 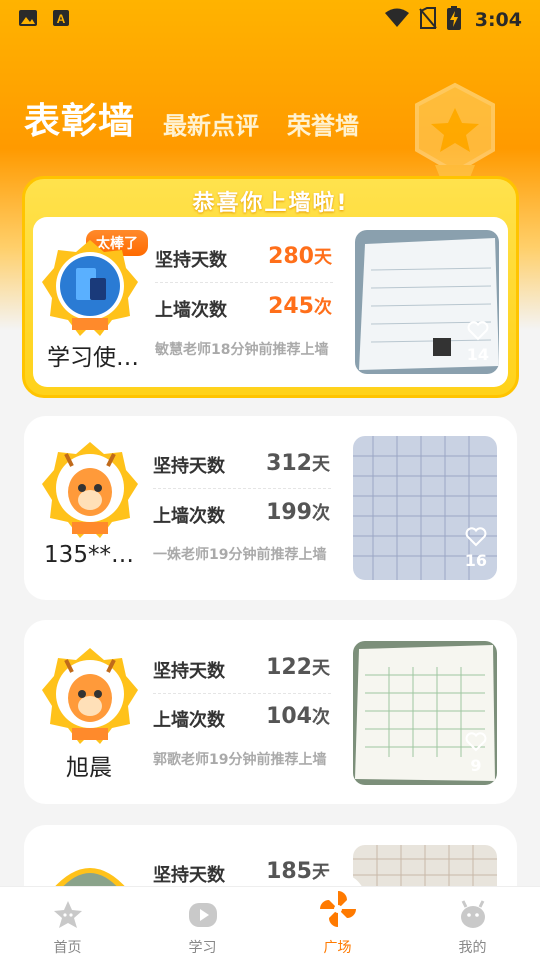 What do you see at coordinates (298, 871) in the screenshot?
I see `persist-days-value: 185天` at bounding box center [298, 871].